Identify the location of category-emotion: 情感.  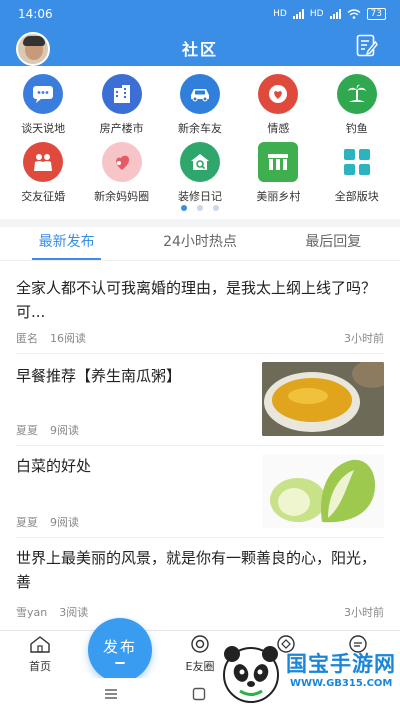
(278, 108).